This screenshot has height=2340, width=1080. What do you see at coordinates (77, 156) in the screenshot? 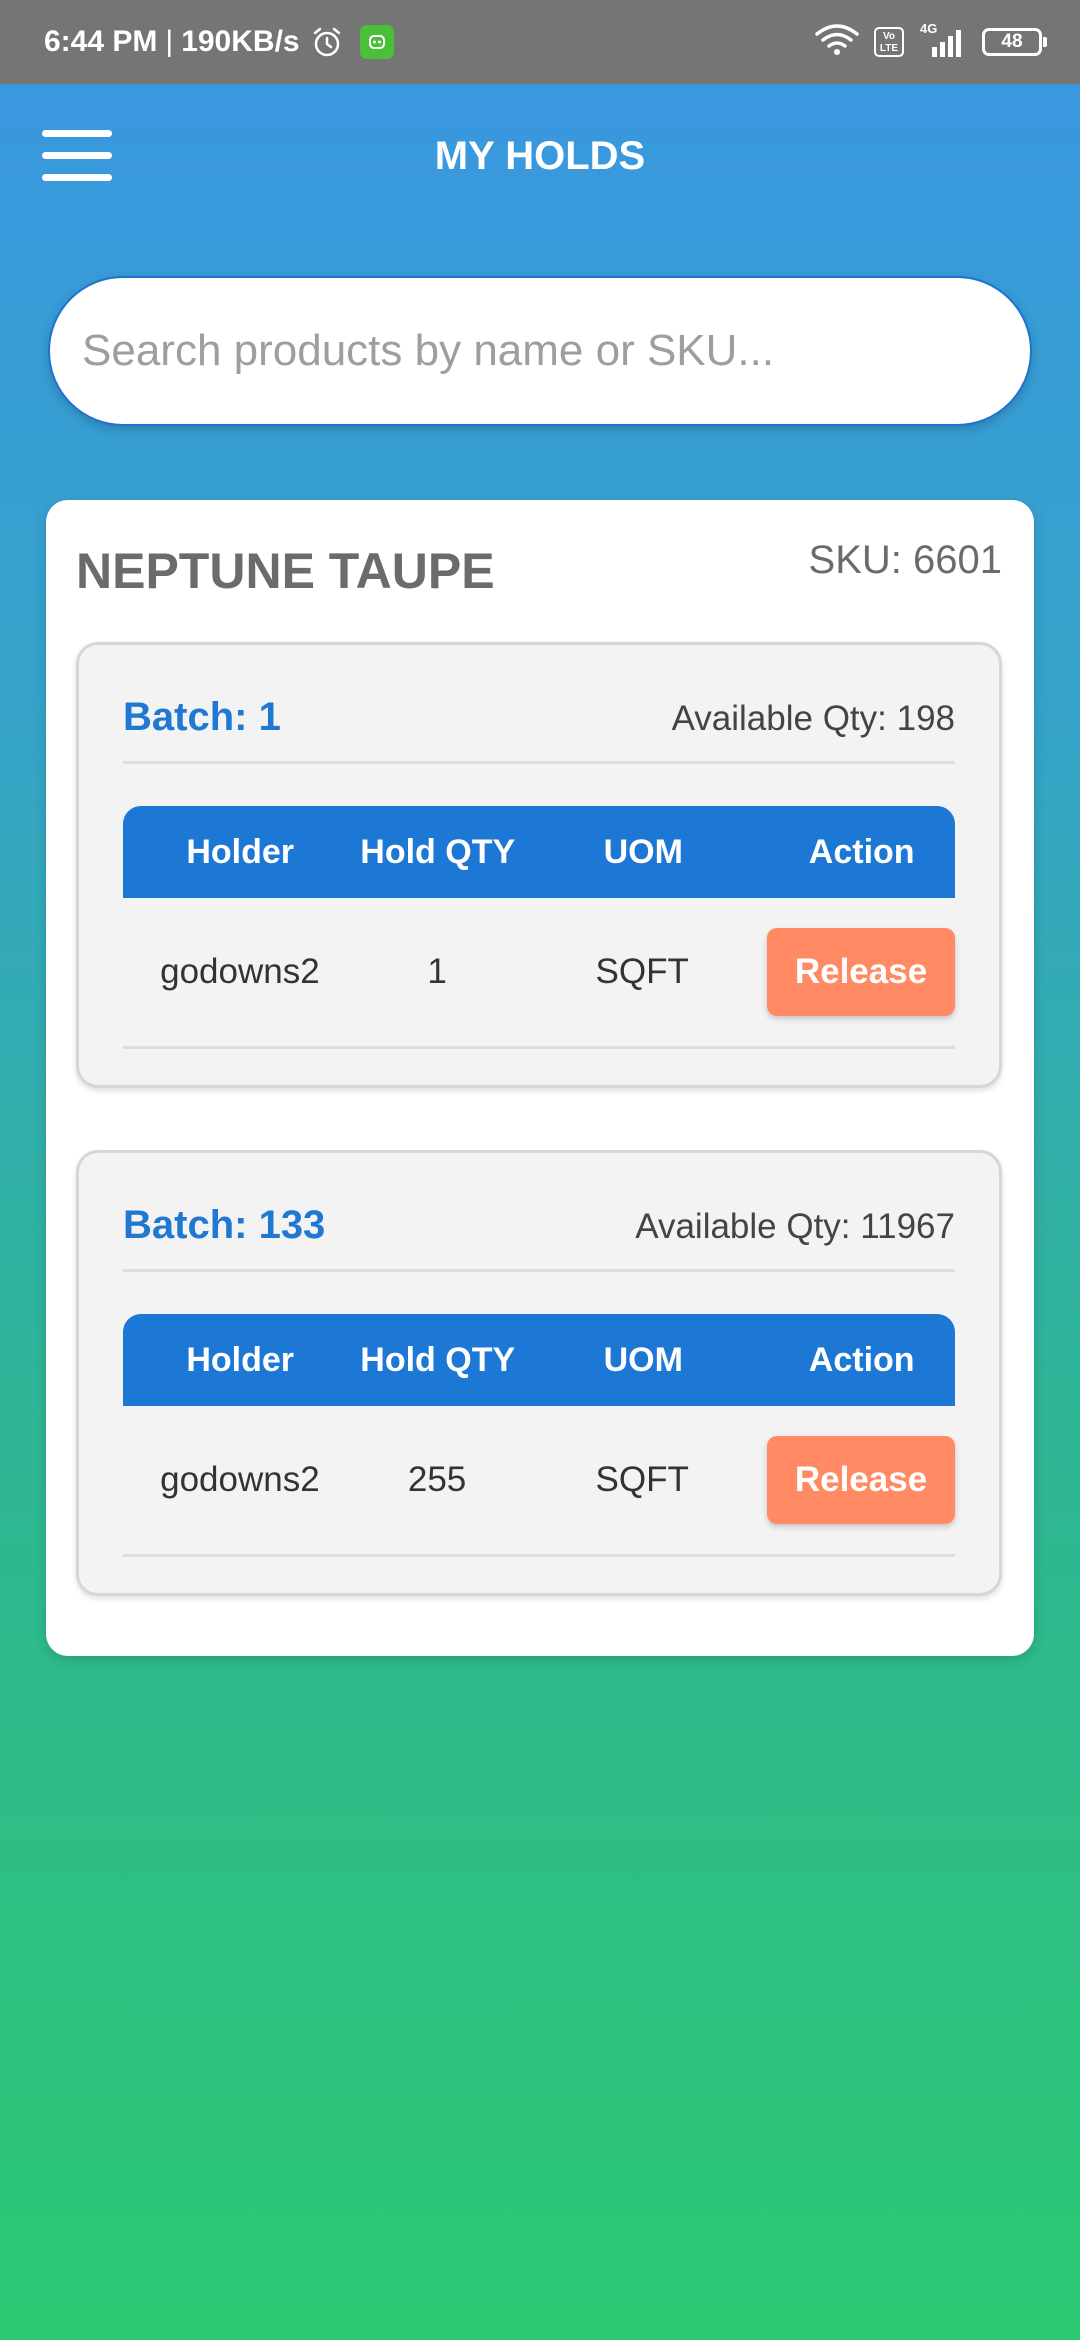
I see `hamburger-menu-icon` at bounding box center [77, 156].